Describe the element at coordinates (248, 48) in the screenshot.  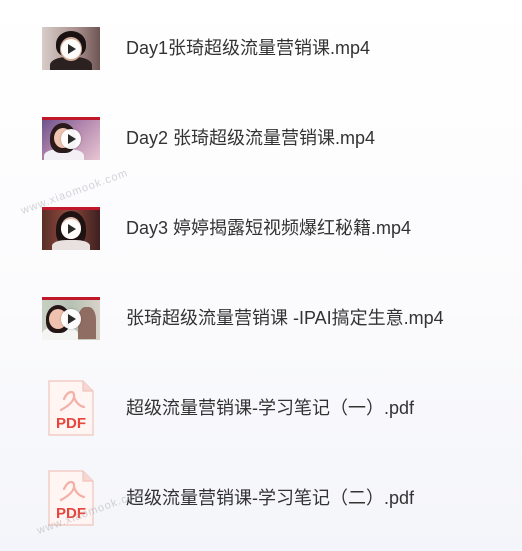
I see `file-name: Day1张琦超级流量营销课.mp4` at that location.